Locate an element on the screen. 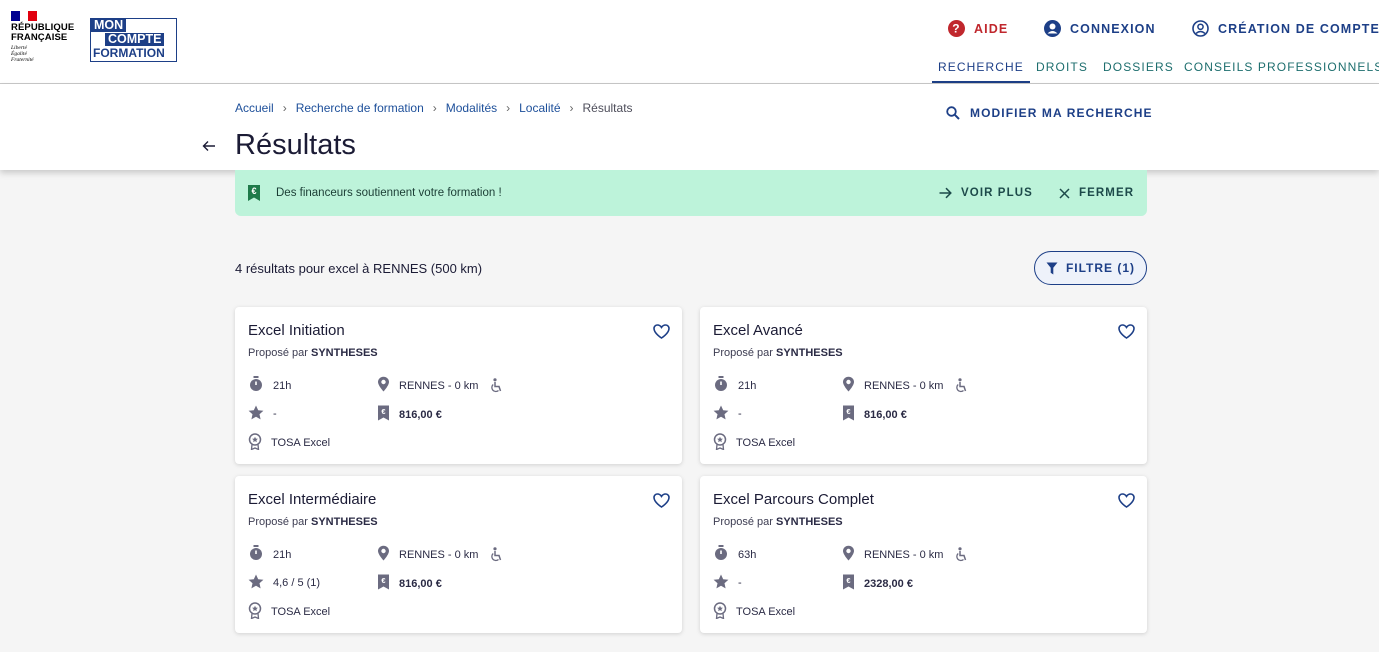 The height and width of the screenshot is (652, 1379). search-icon is located at coordinates (953, 113).